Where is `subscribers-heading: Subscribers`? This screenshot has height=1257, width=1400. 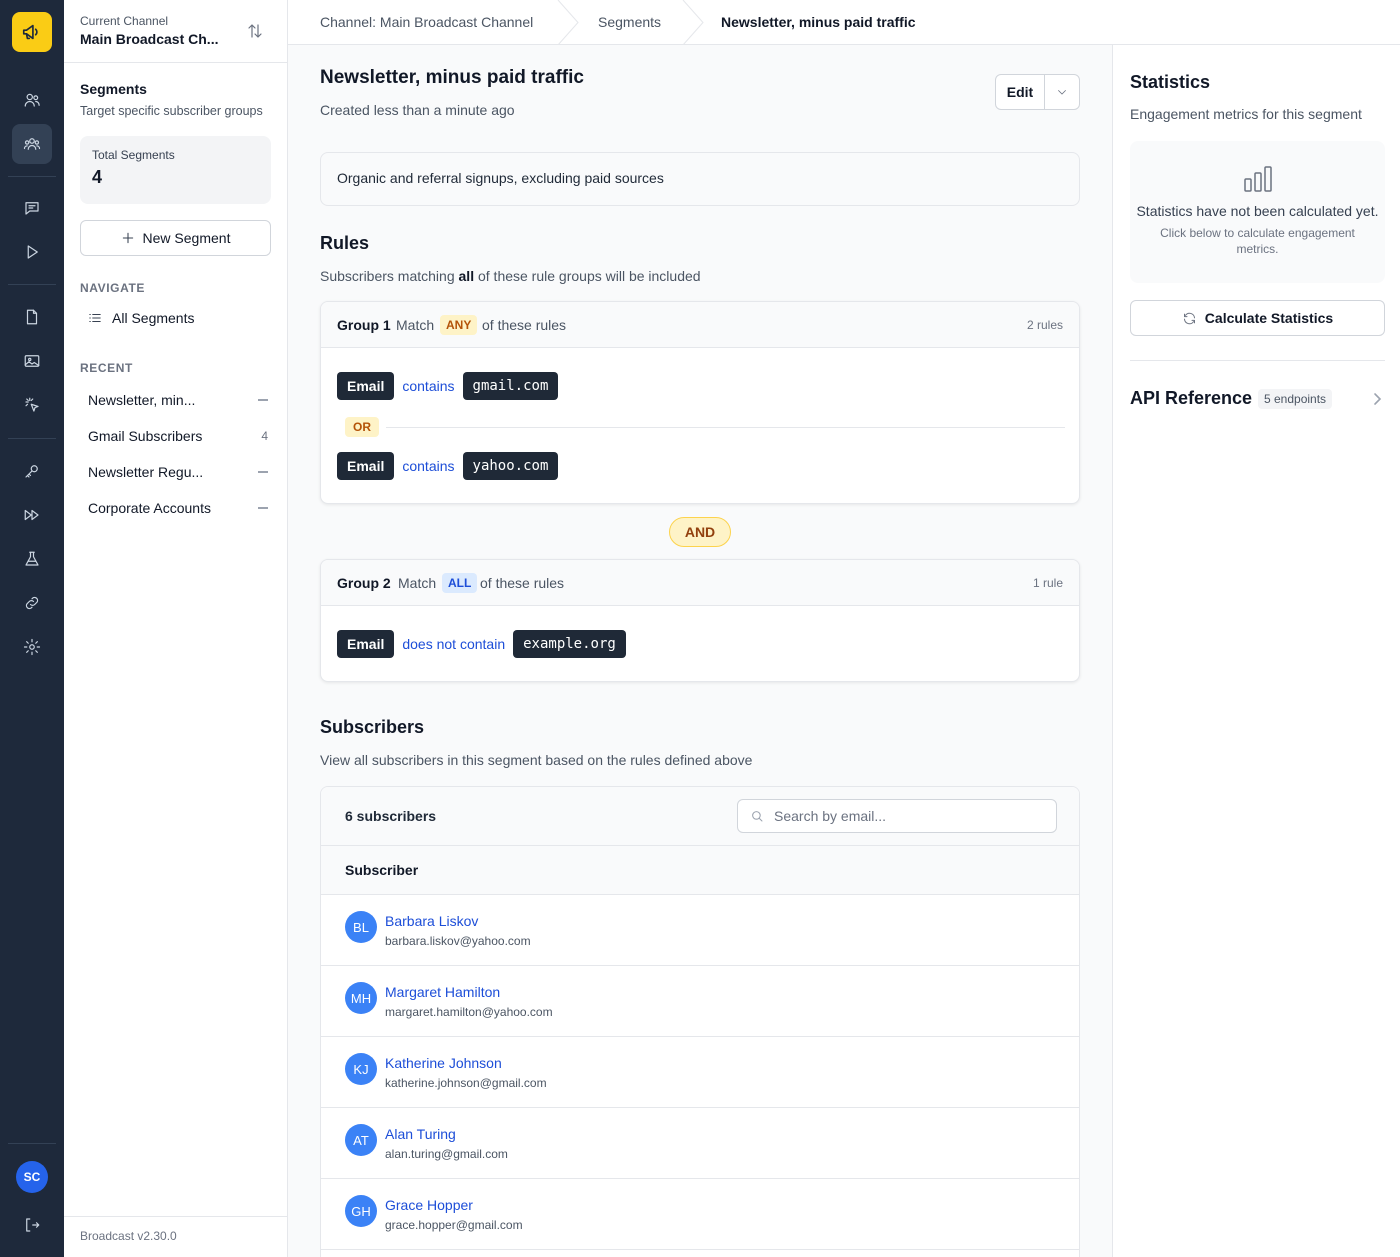
subscribers-heading: Subscribers is located at coordinates (372, 727).